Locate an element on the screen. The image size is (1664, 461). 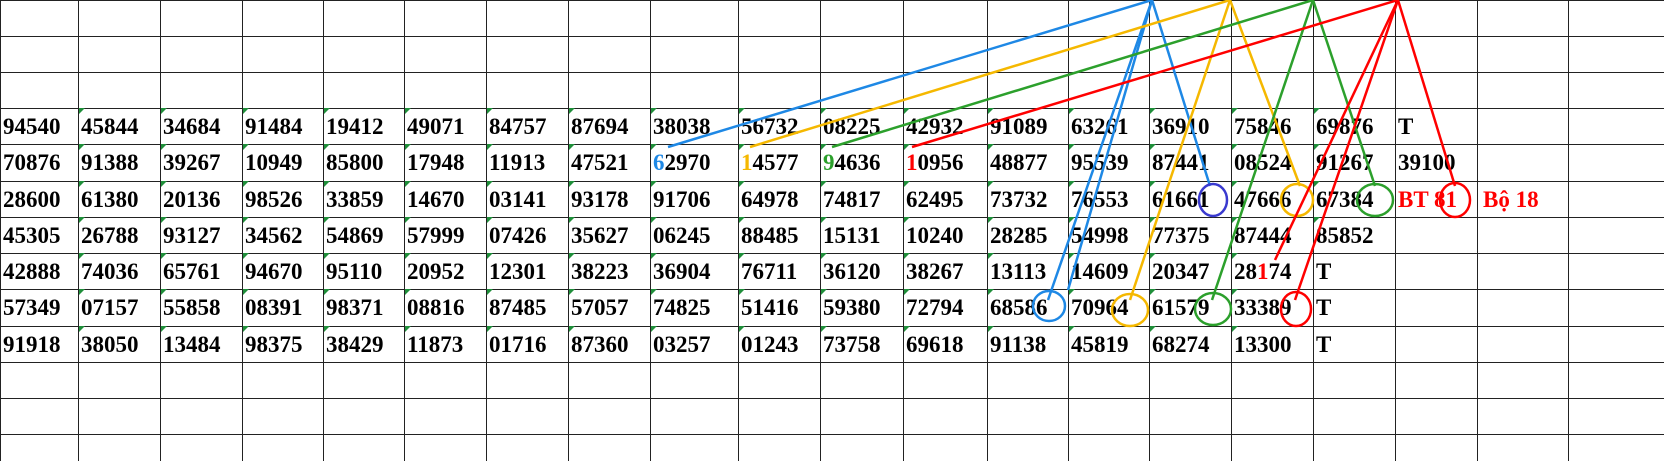
red-circle is located at coordinates (1455, 200).